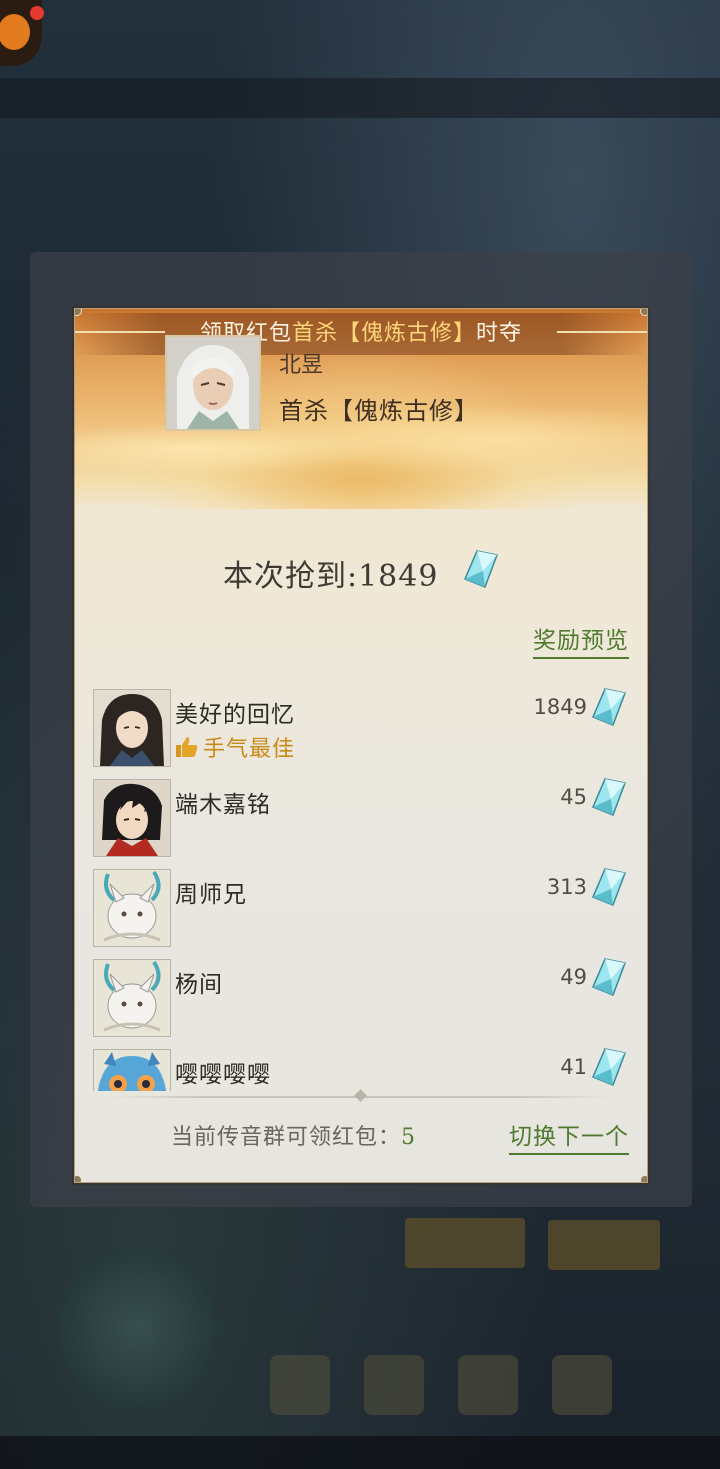 This screenshot has height=1469, width=720. Describe the element at coordinates (383, 333) in the screenshot. I see `title-highlight: 首杀【傀炼古修】` at that location.